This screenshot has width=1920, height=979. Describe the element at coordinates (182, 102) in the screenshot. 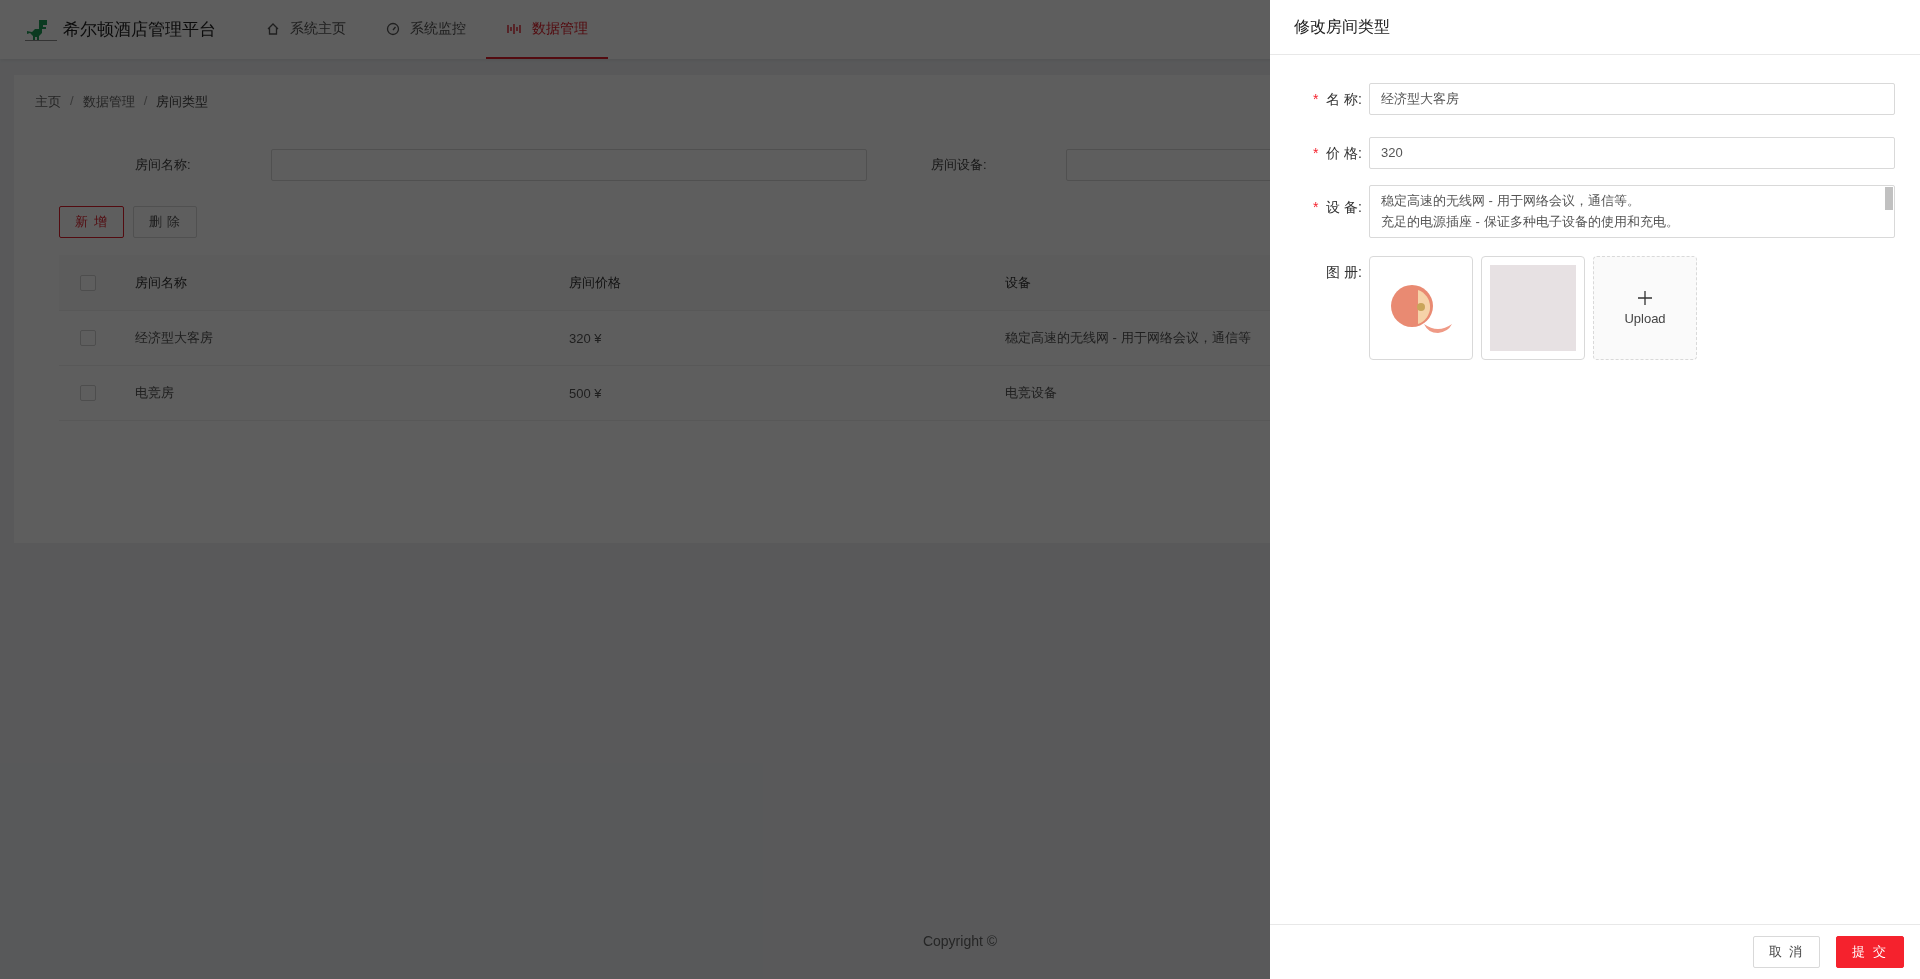

I see `breadcrumb-link: 房间类型` at that location.